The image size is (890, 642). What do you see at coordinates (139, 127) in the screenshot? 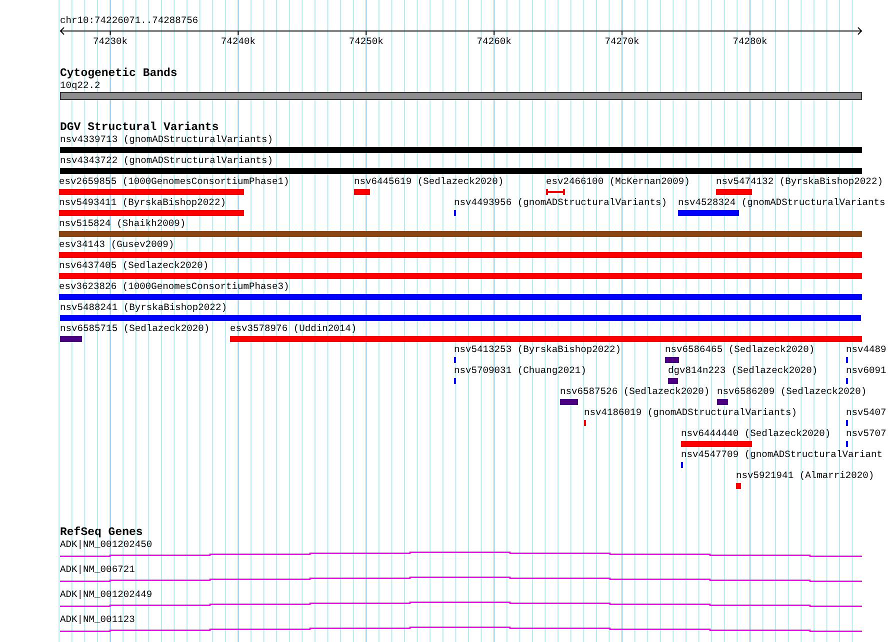
I see `track-title: DGV Structural Variants` at bounding box center [139, 127].